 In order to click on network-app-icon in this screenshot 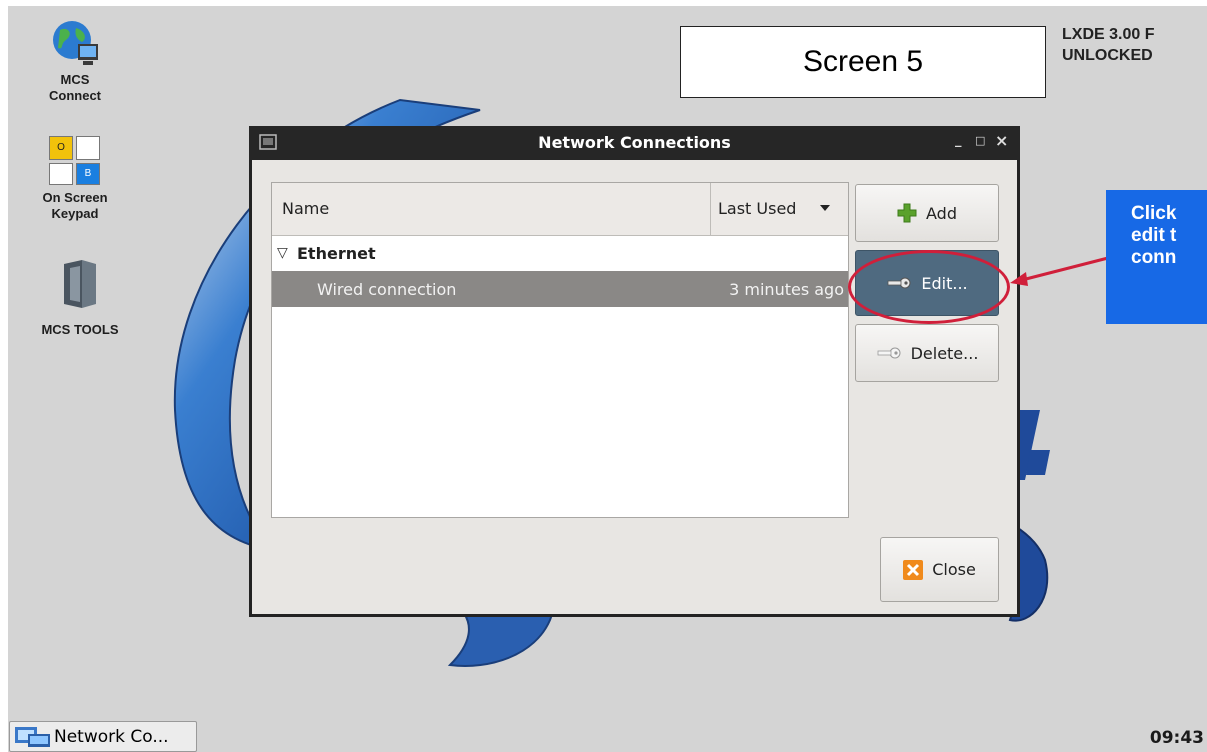, I will do `click(32, 736)`.